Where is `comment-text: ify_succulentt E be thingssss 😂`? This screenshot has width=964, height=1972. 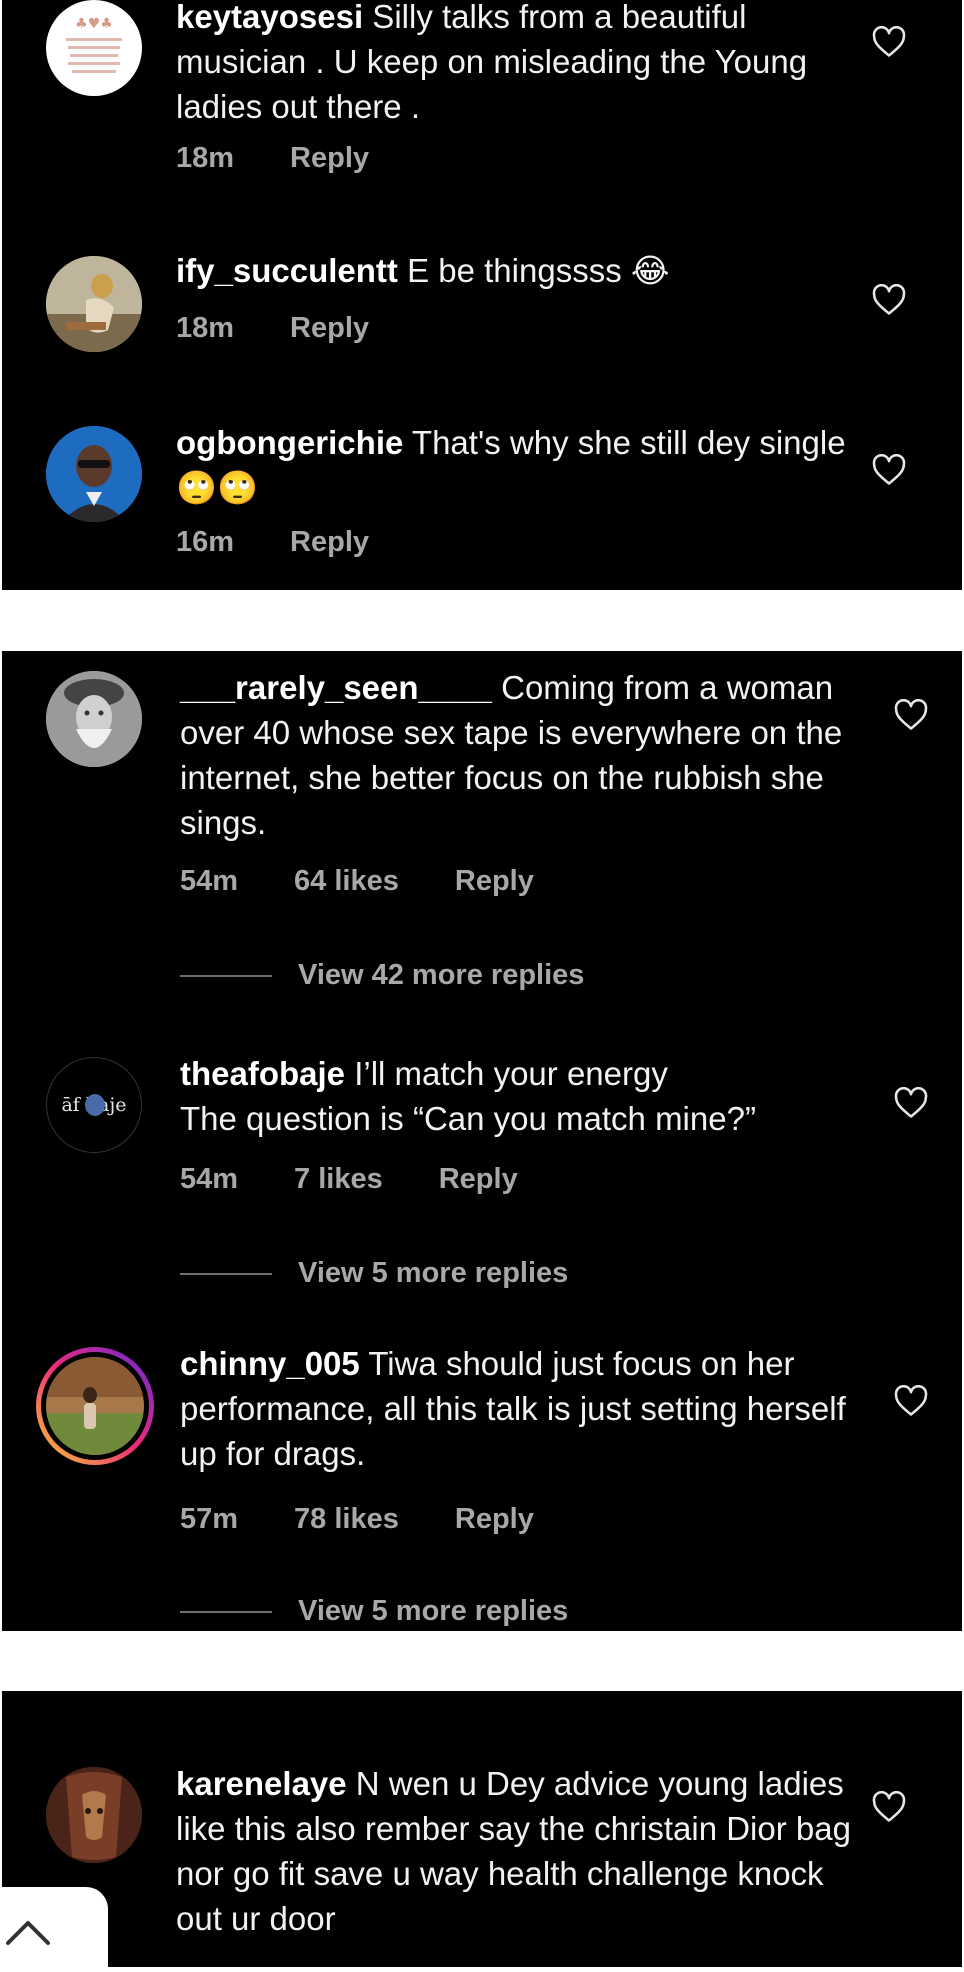 comment-text: ify_succulentt E be thingssss 😂 is located at coordinates (514, 270).